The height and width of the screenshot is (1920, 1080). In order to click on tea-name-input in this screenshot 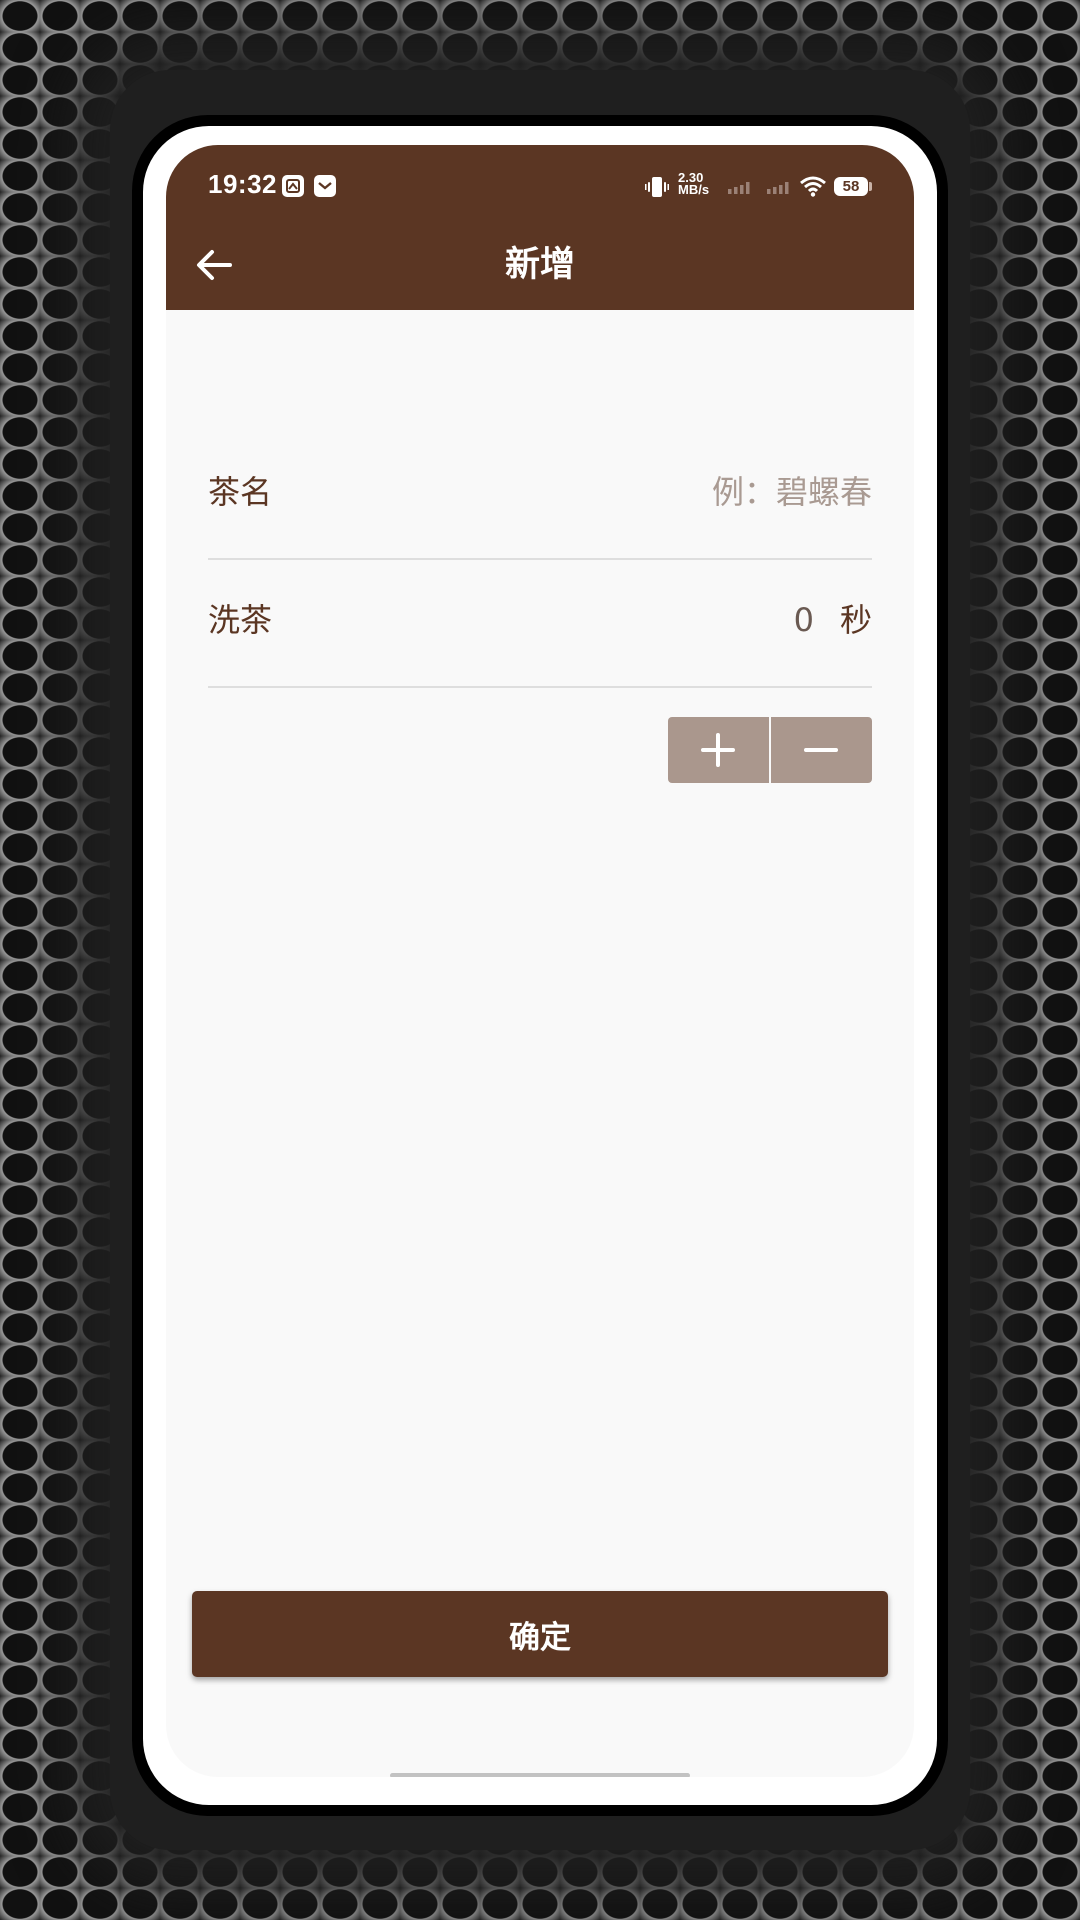, I will do `click(692, 492)`.